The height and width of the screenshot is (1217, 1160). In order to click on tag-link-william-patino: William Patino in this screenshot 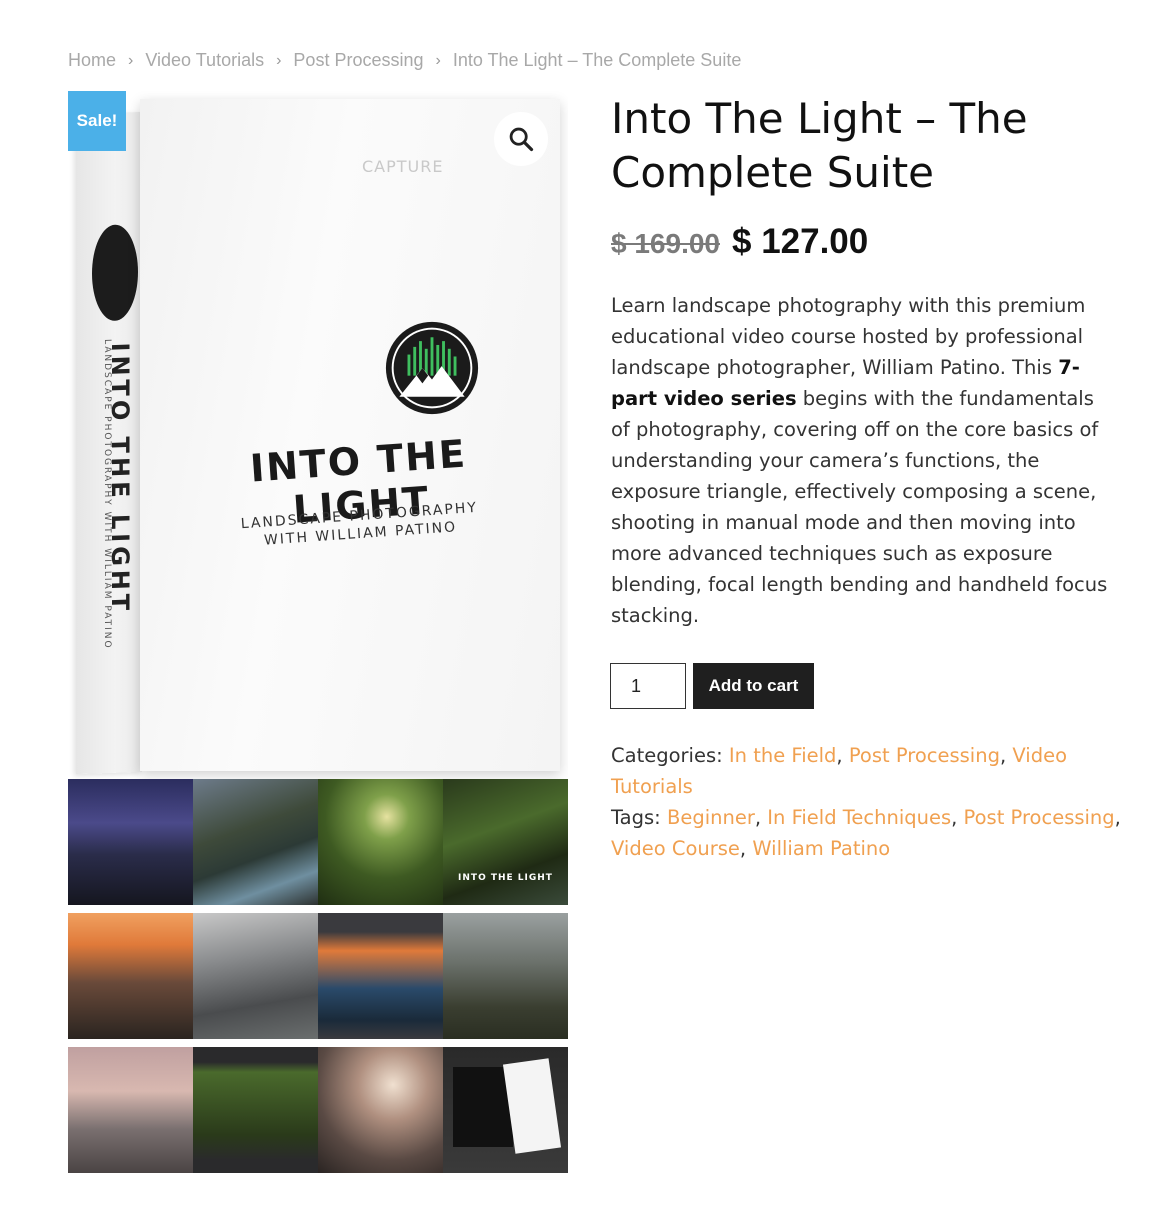, I will do `click(821, 848)`.